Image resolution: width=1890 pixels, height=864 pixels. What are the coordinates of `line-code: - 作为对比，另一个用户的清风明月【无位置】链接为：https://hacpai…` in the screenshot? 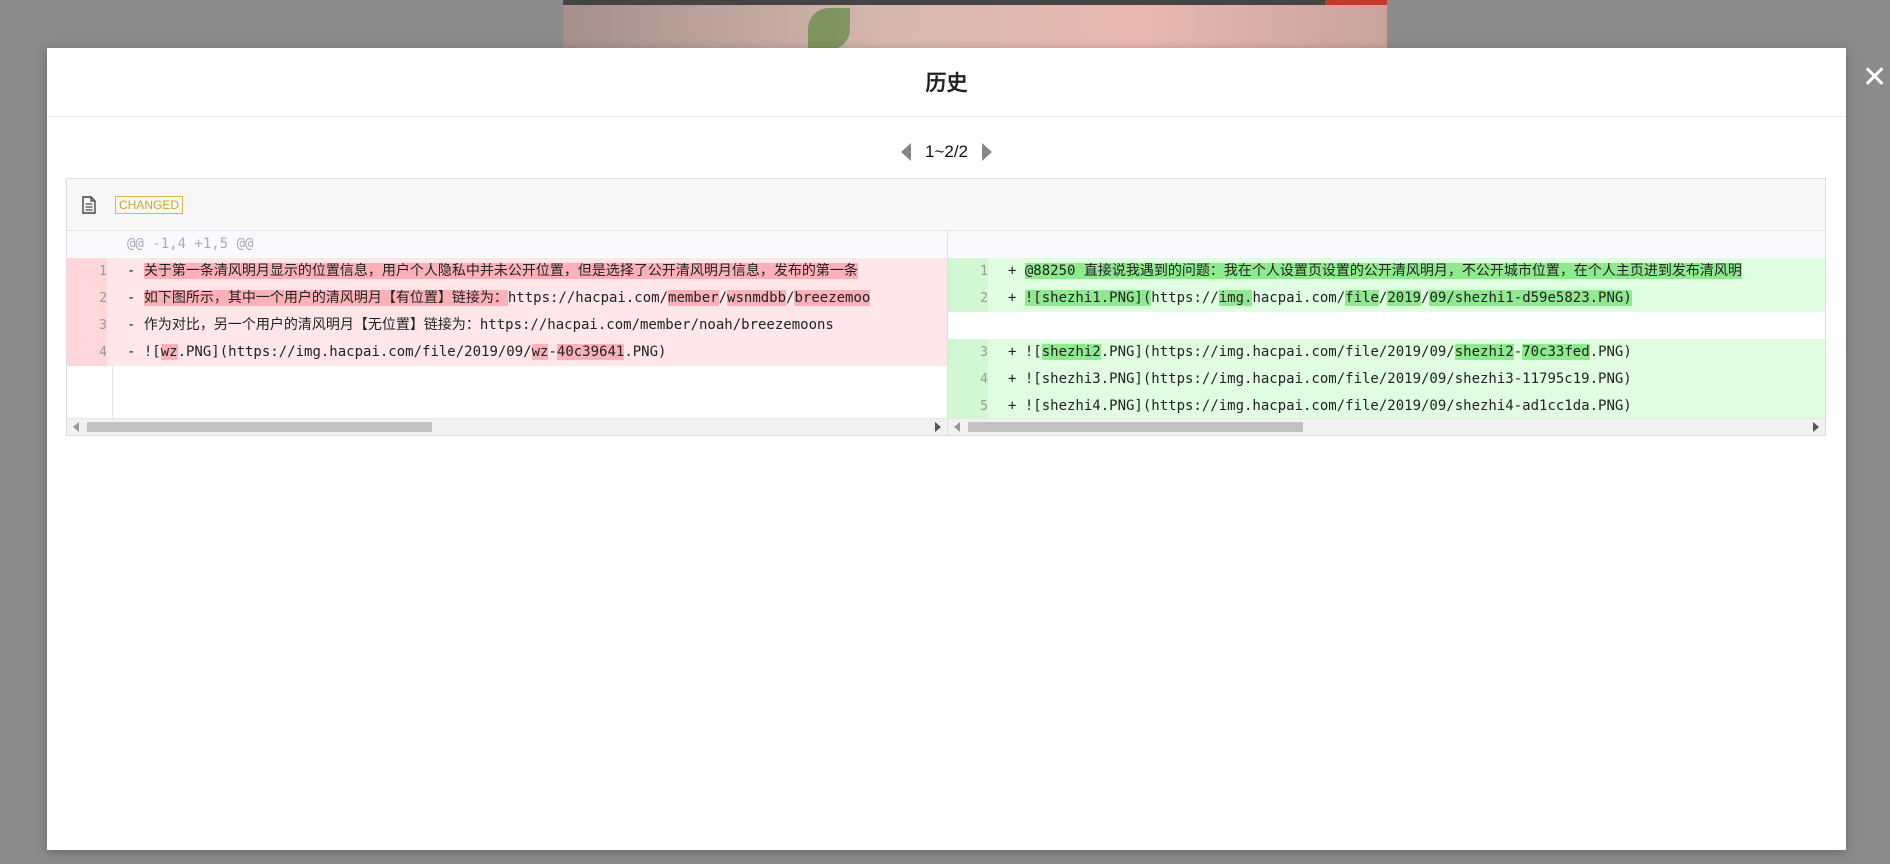 It's located at (480, 325).